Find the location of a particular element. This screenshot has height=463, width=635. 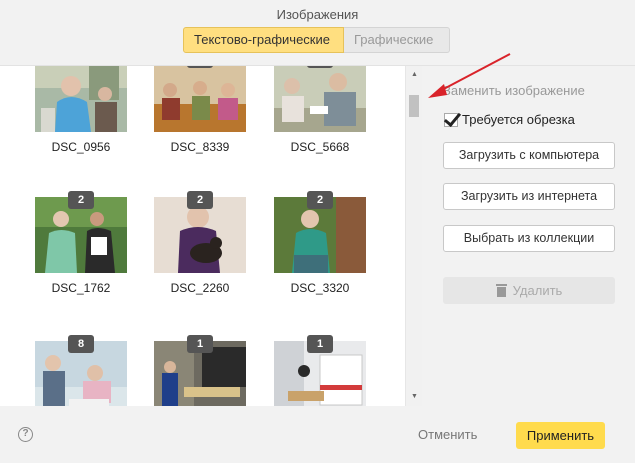

upload-from-computer-button: Загрузить с компьютера is located at coordinates (529, 155).